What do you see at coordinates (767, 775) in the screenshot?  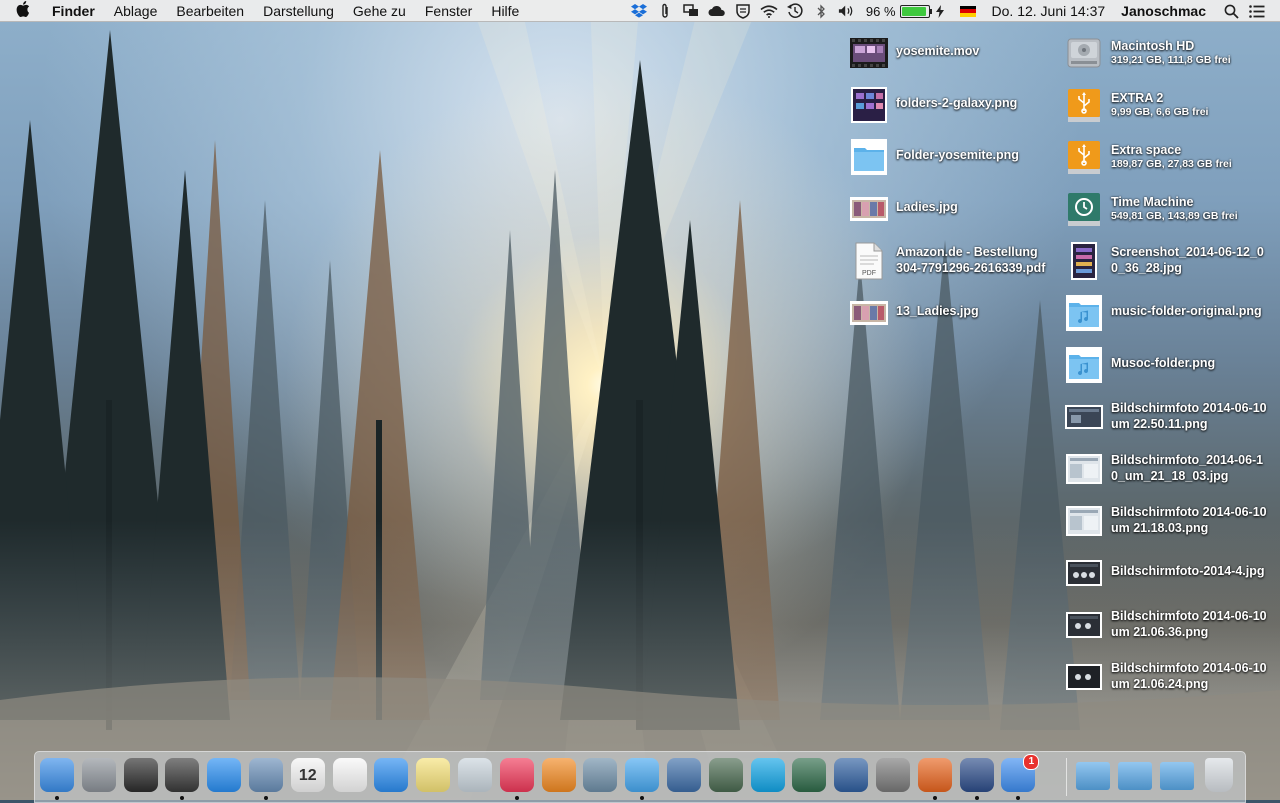 I see `skype-icon` at bounding box center [767, 775].